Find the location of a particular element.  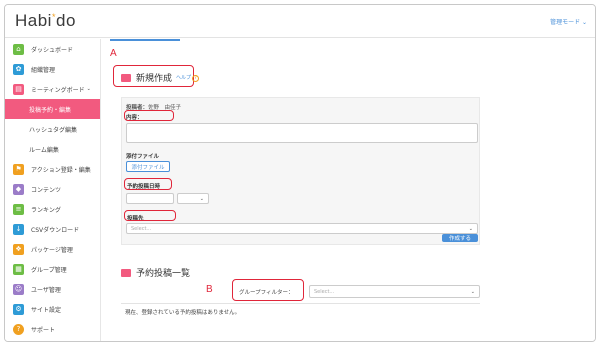

sidebar-item-support: ? サポート is located at coordinates (52, 329).